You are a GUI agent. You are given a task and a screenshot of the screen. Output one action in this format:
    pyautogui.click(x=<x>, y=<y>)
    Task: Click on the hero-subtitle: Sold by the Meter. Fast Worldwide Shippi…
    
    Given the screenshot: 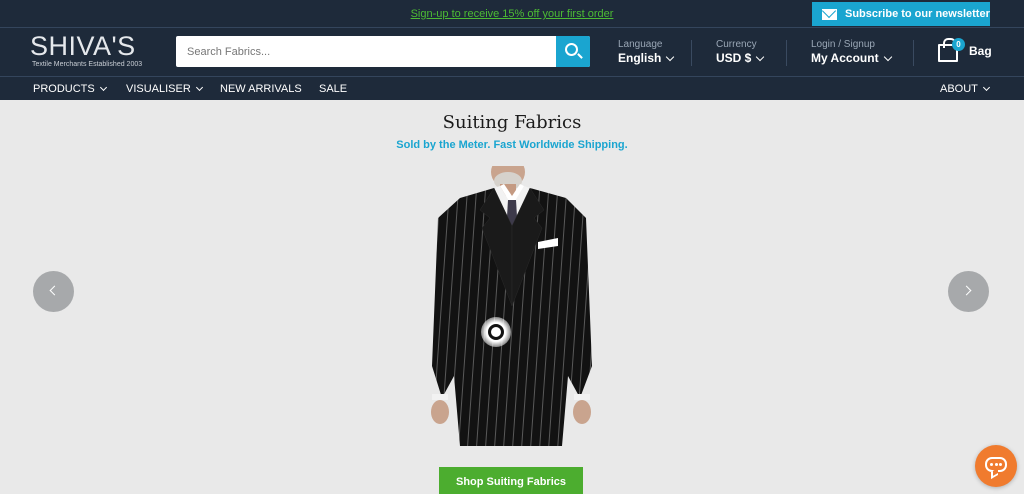 What is the action you would take?
    pyautogui.click(x=512, y=145)
    